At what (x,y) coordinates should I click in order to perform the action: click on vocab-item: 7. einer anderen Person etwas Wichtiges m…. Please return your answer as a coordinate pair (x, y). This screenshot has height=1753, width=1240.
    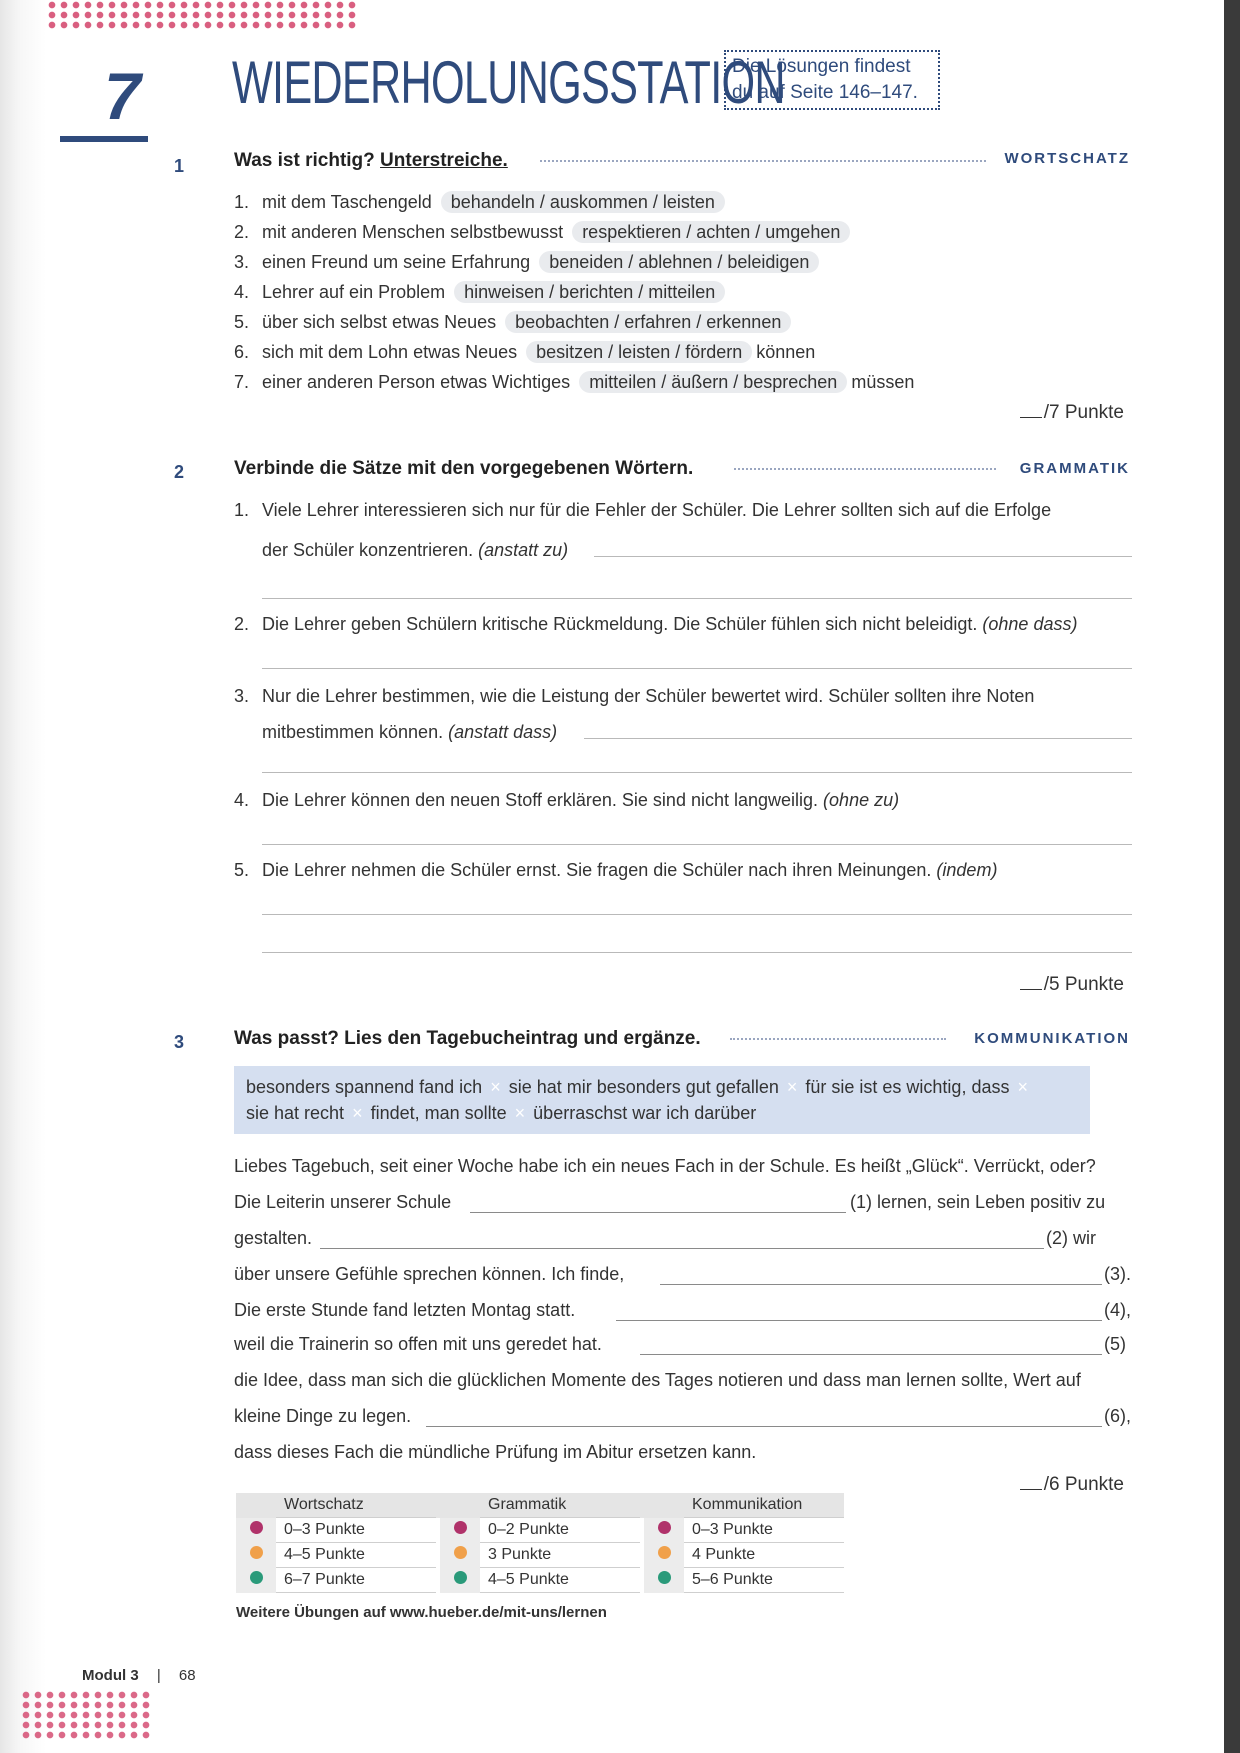
    Looking at the image, I should click on (574, 382).